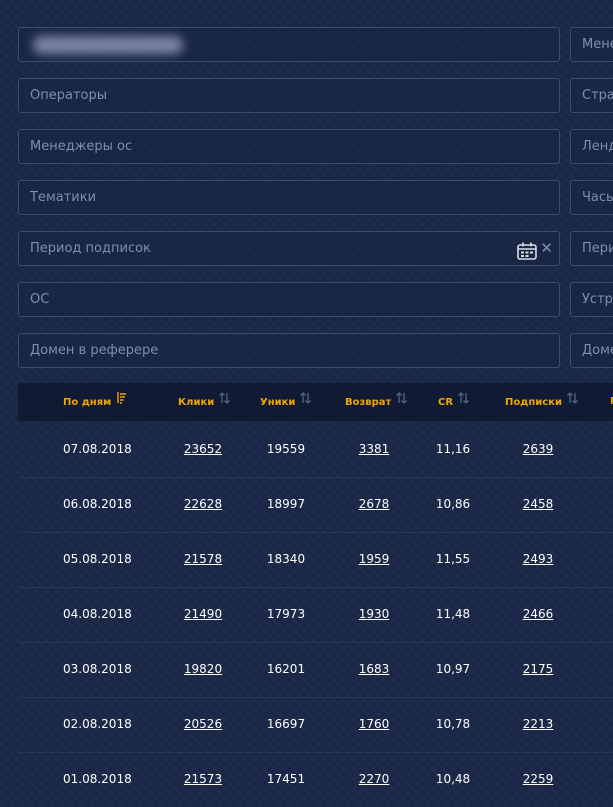 Image resolution: width=613 pixels, height=807 pixels. Describe the element at coordinates (203, 449) in the screenshot. I see `clicks-link: 23652` at that location.